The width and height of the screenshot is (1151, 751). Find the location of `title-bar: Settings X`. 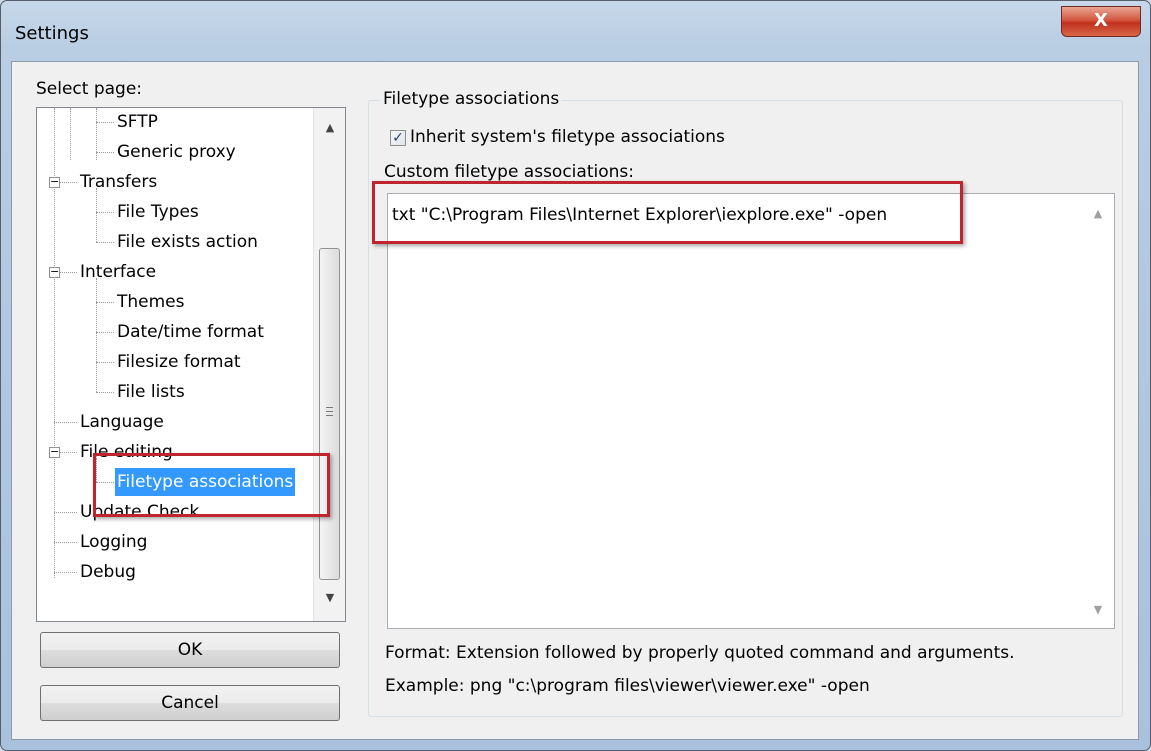

title-bar: Settings X is located at coordinates (575, 31).